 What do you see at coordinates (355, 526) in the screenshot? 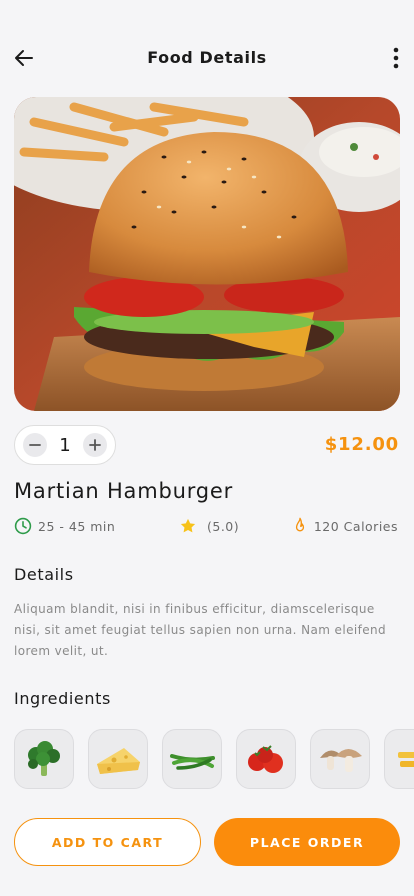
I see `calories-text: 120 Calories` at bounding box center [355, 526].